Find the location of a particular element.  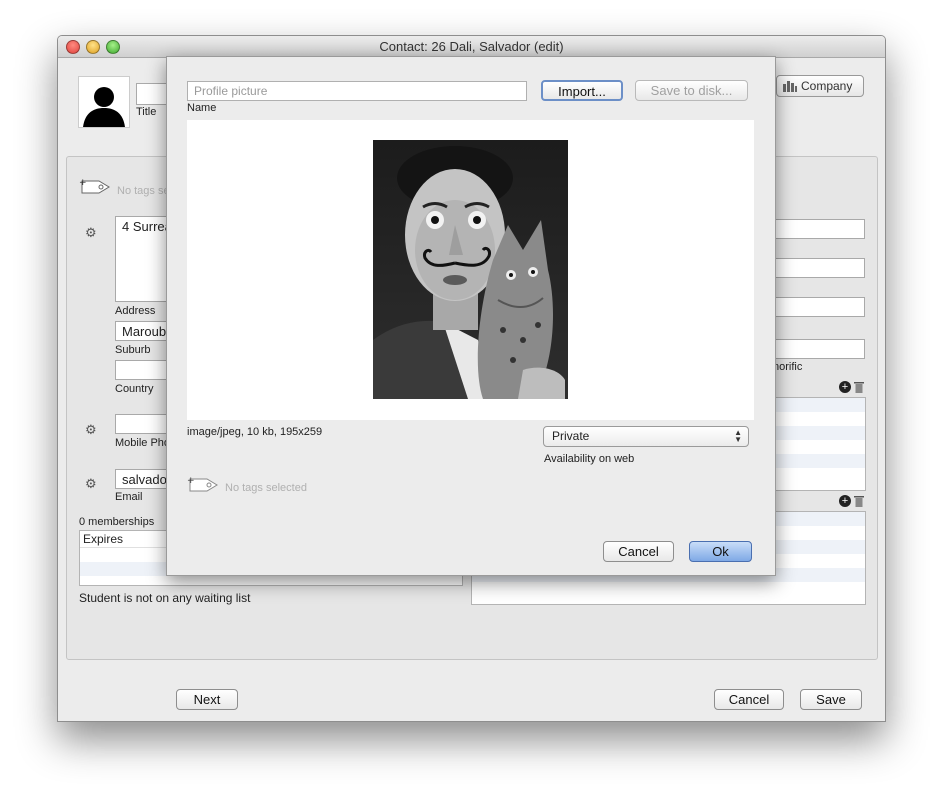

profile-photo is located at coordinates (470, 269).